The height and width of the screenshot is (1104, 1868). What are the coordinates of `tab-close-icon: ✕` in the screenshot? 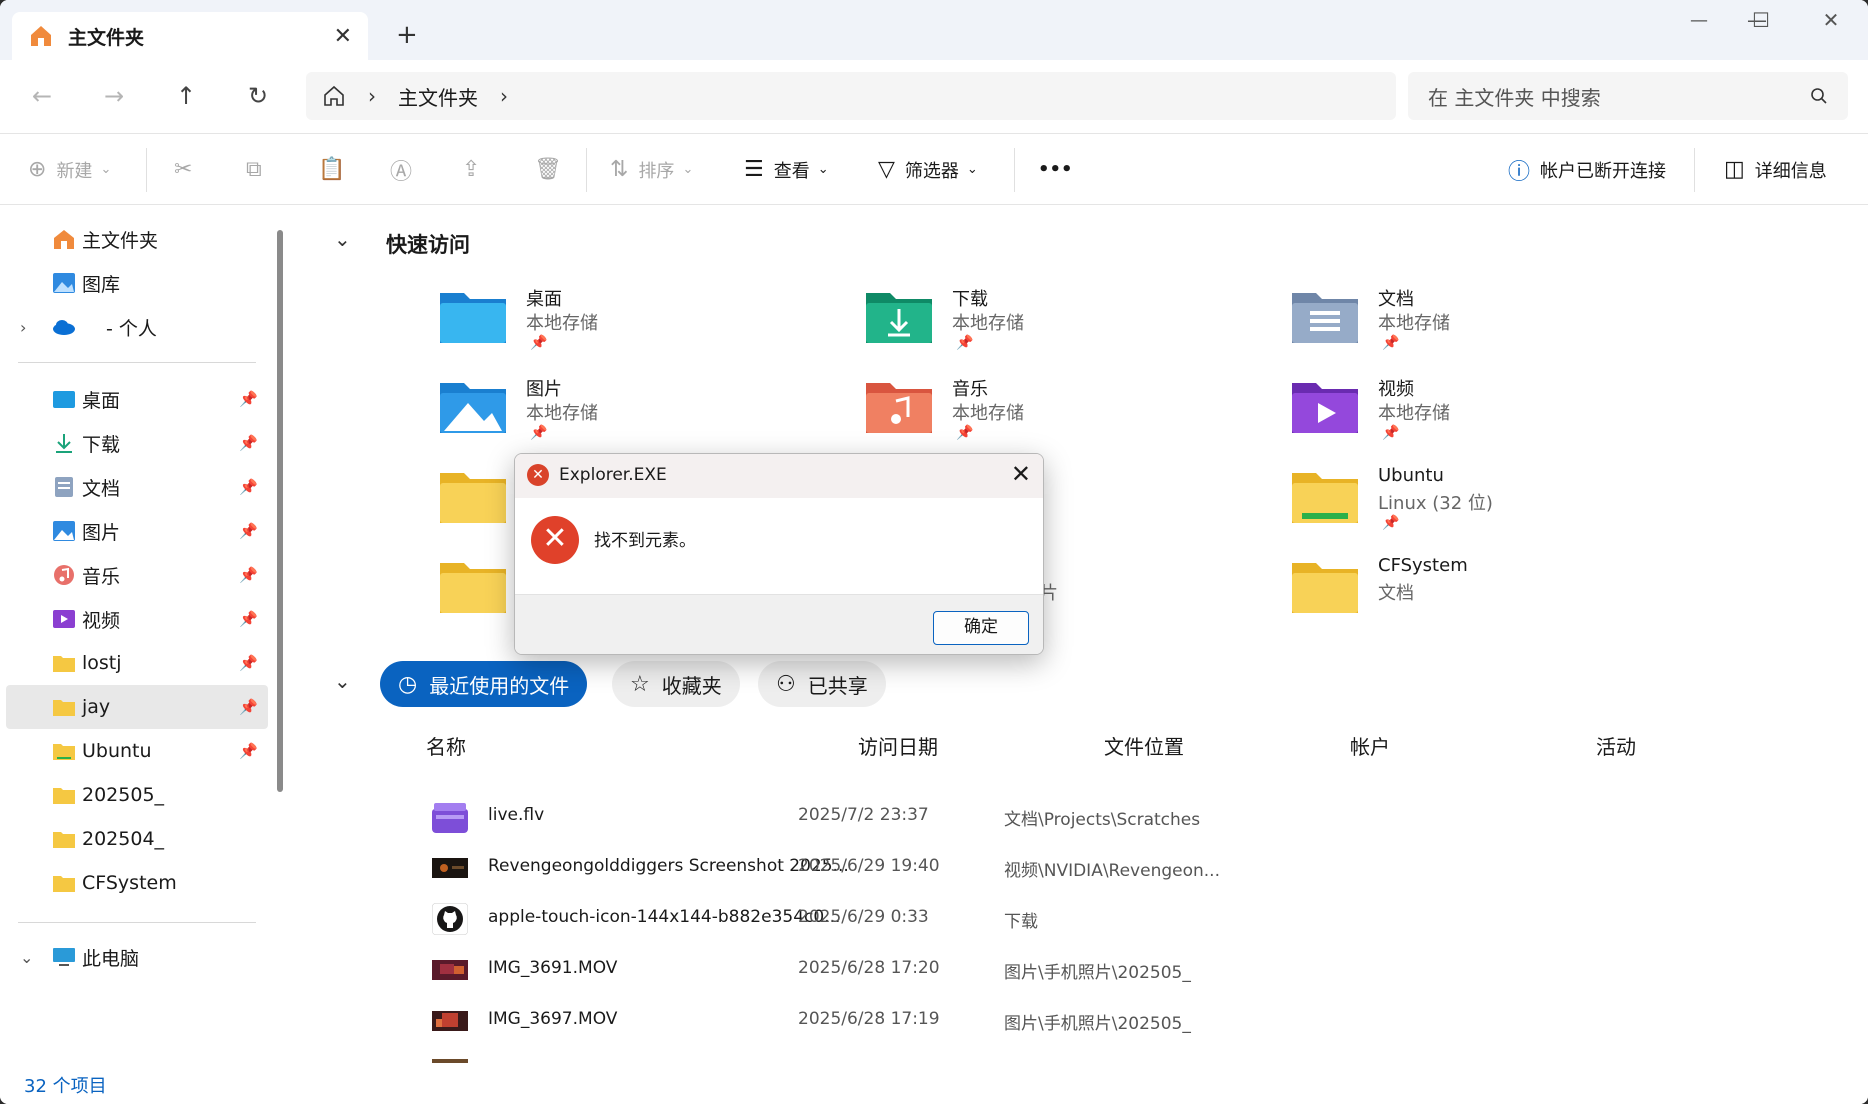 It's located at (343, 36).